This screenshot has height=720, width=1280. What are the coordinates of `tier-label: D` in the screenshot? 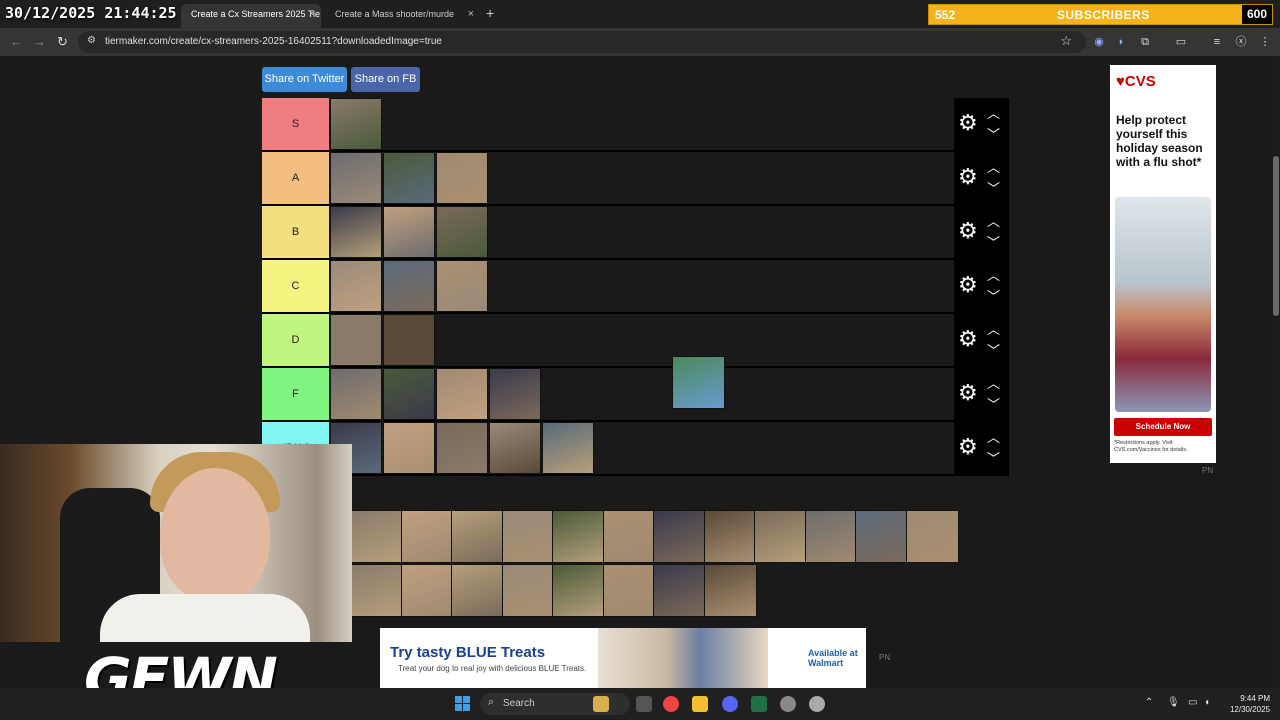 It's located at (295, 340).